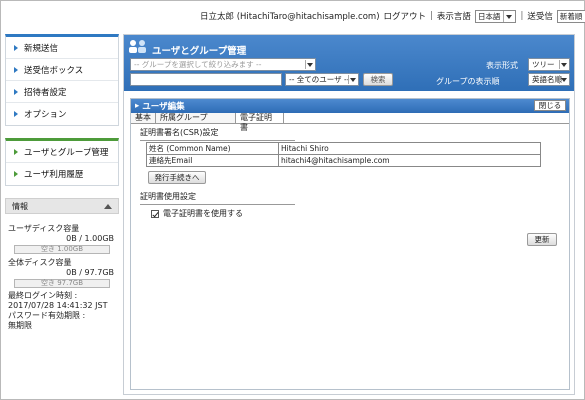  I want to click on table-cell-key: 連絡先Email, so click(212, 160).